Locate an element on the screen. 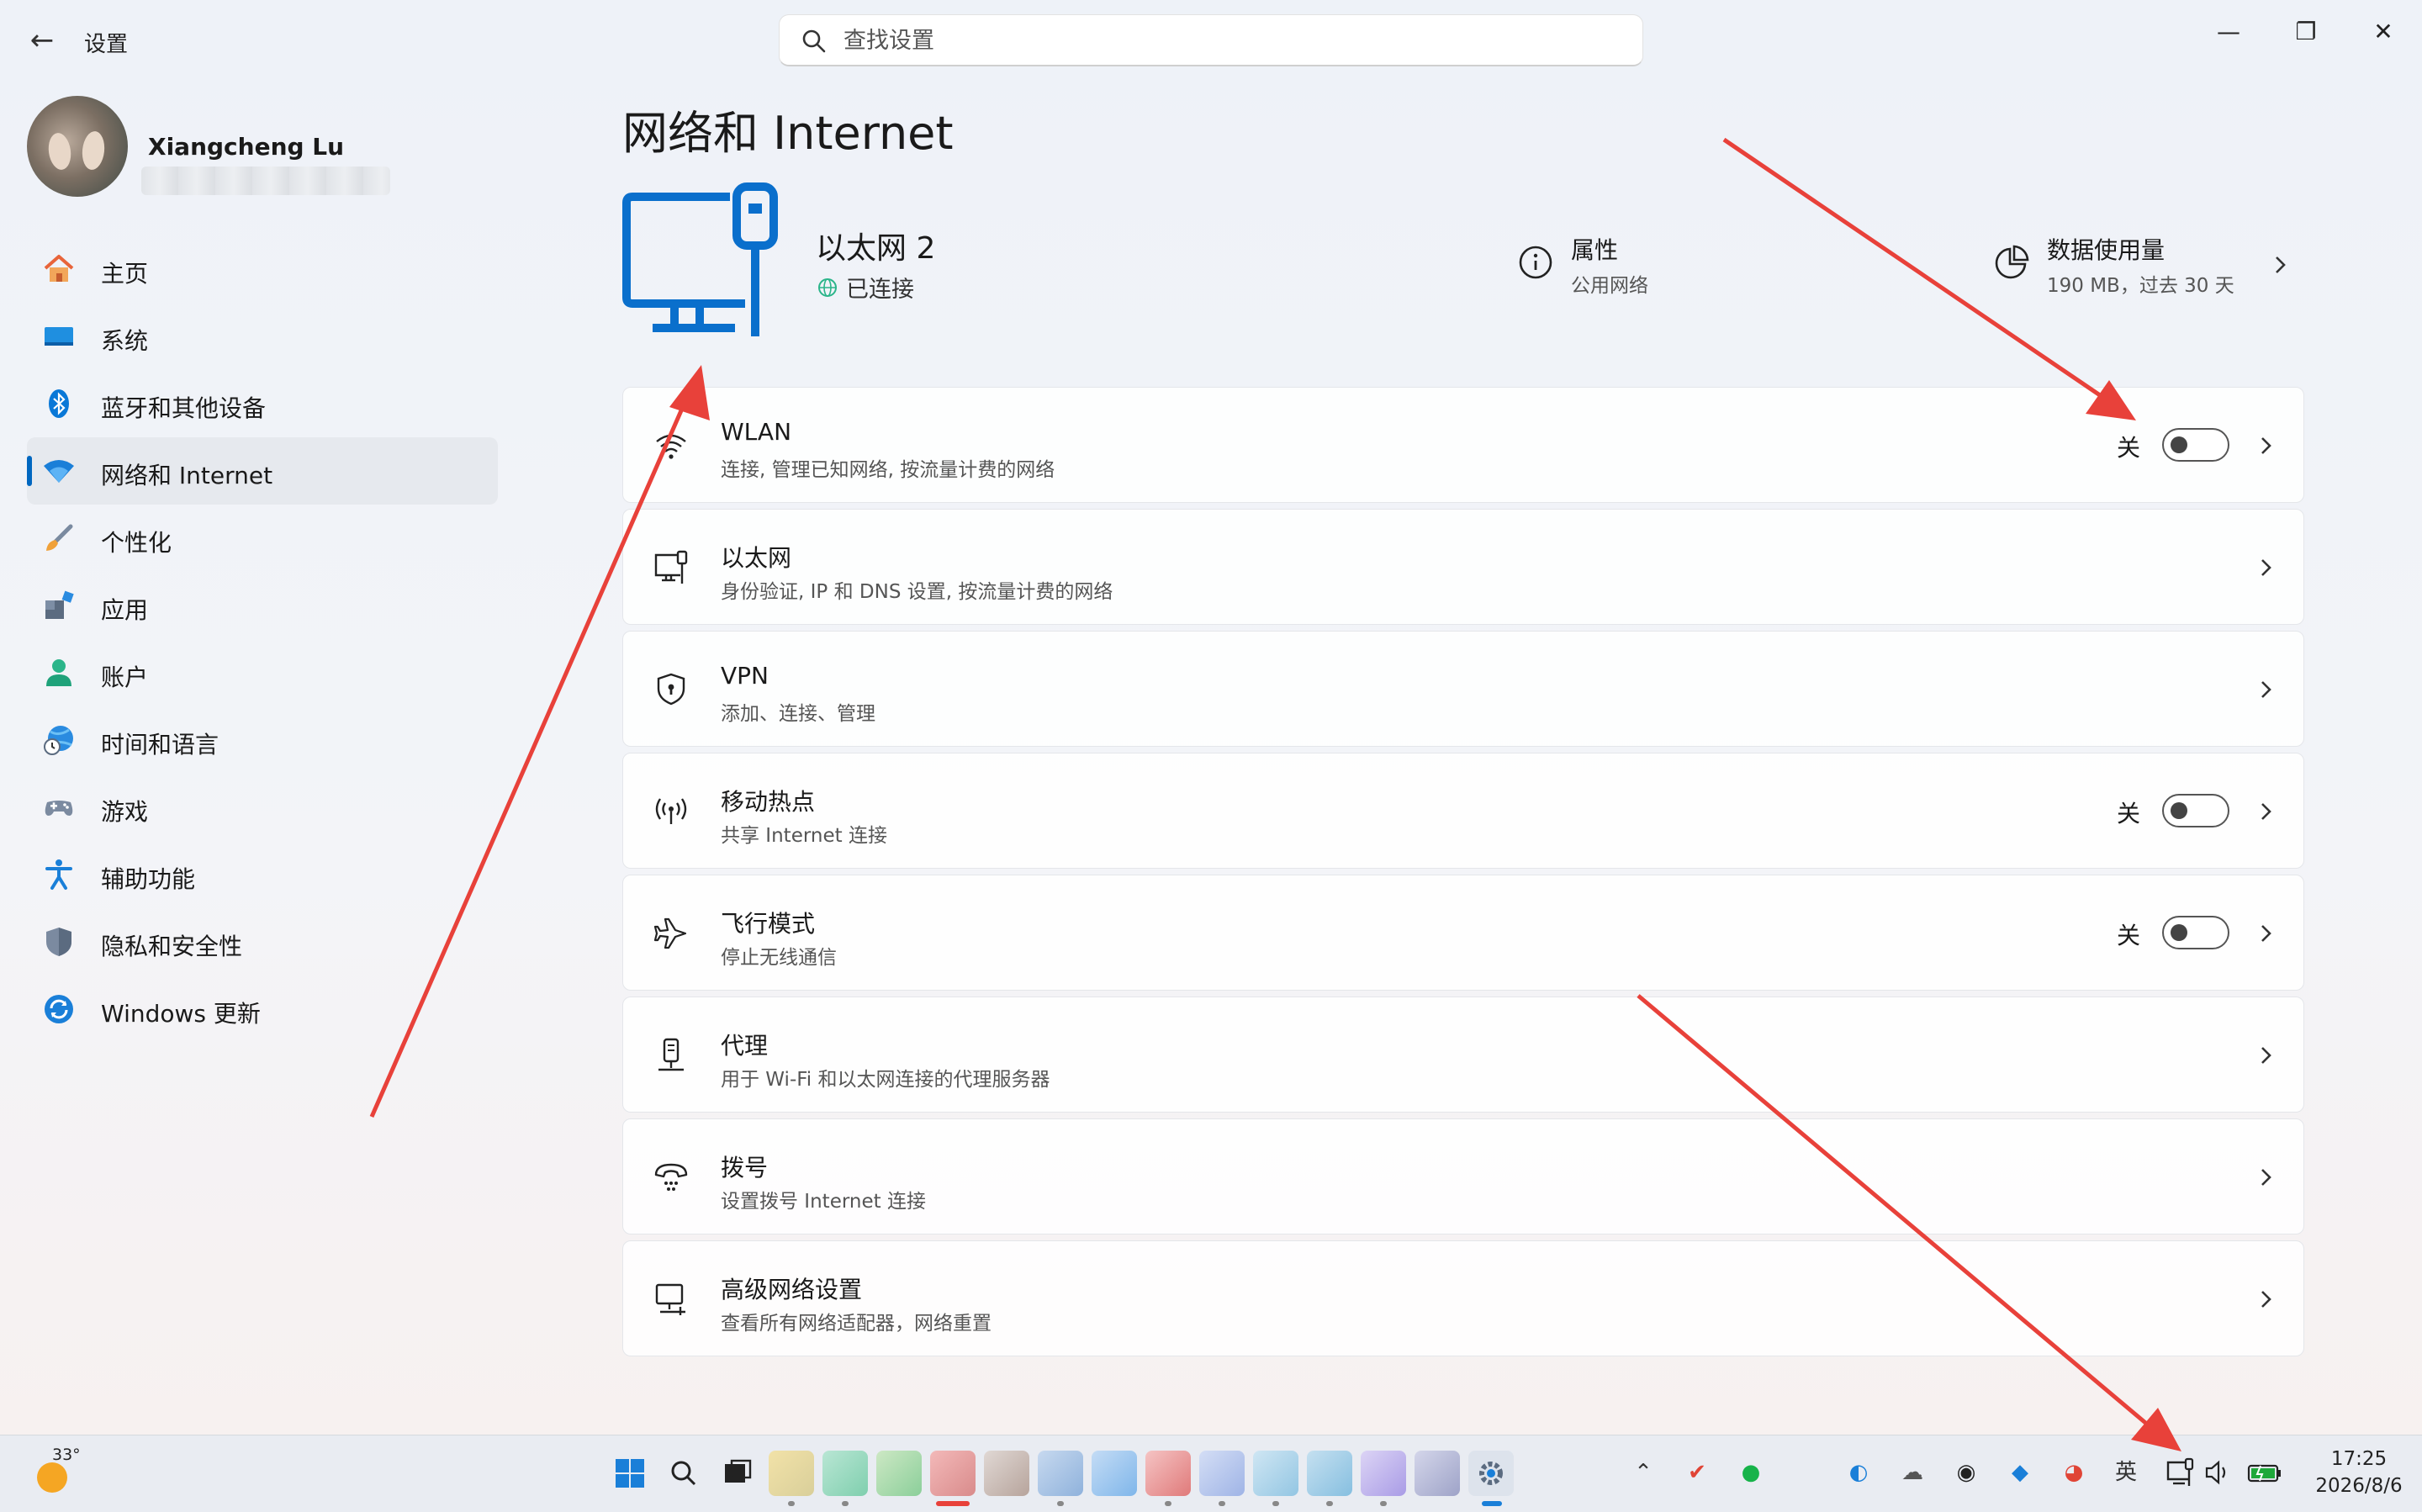  onedrive-icon: ☁ is located at coordinates (1912, 1472).